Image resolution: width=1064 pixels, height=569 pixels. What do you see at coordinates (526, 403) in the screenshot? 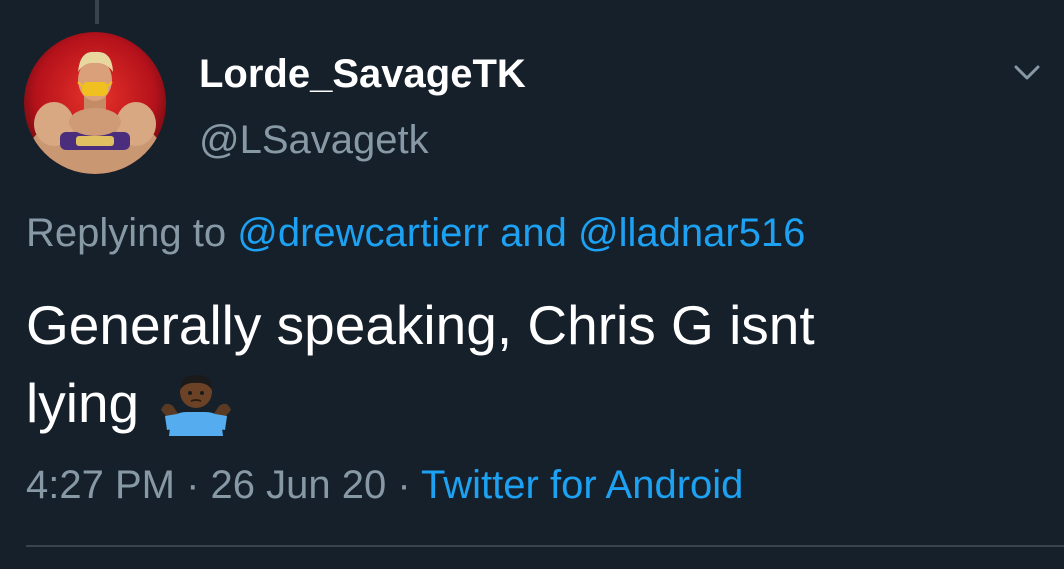
I see `tweet-text-line-2: lying` at bounding box center [526, 403].